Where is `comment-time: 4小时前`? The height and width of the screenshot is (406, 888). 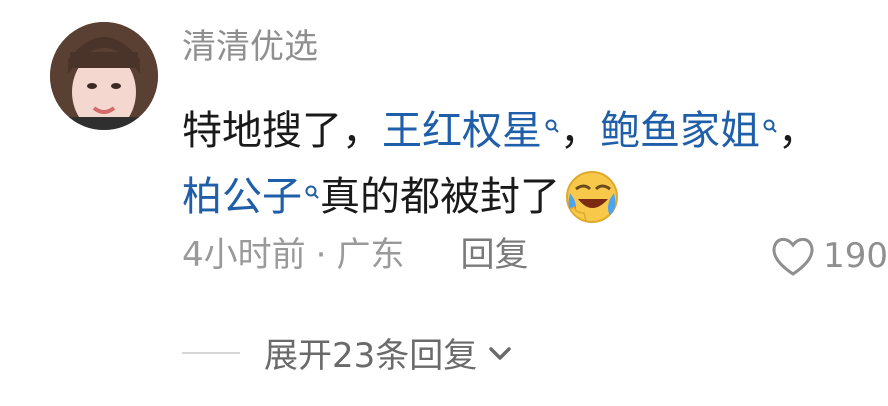 comment-time: 4小时前 is located at coordinates (244, 255).